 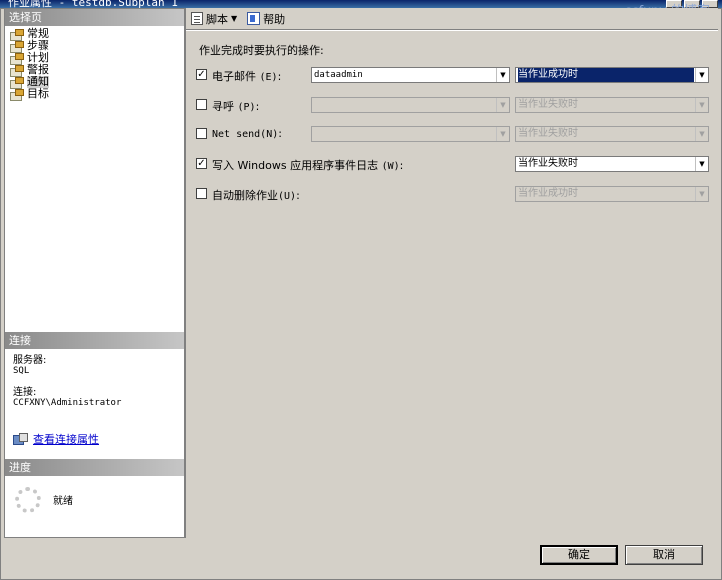 I want to click on script-icon, so click(x=197, y=18).